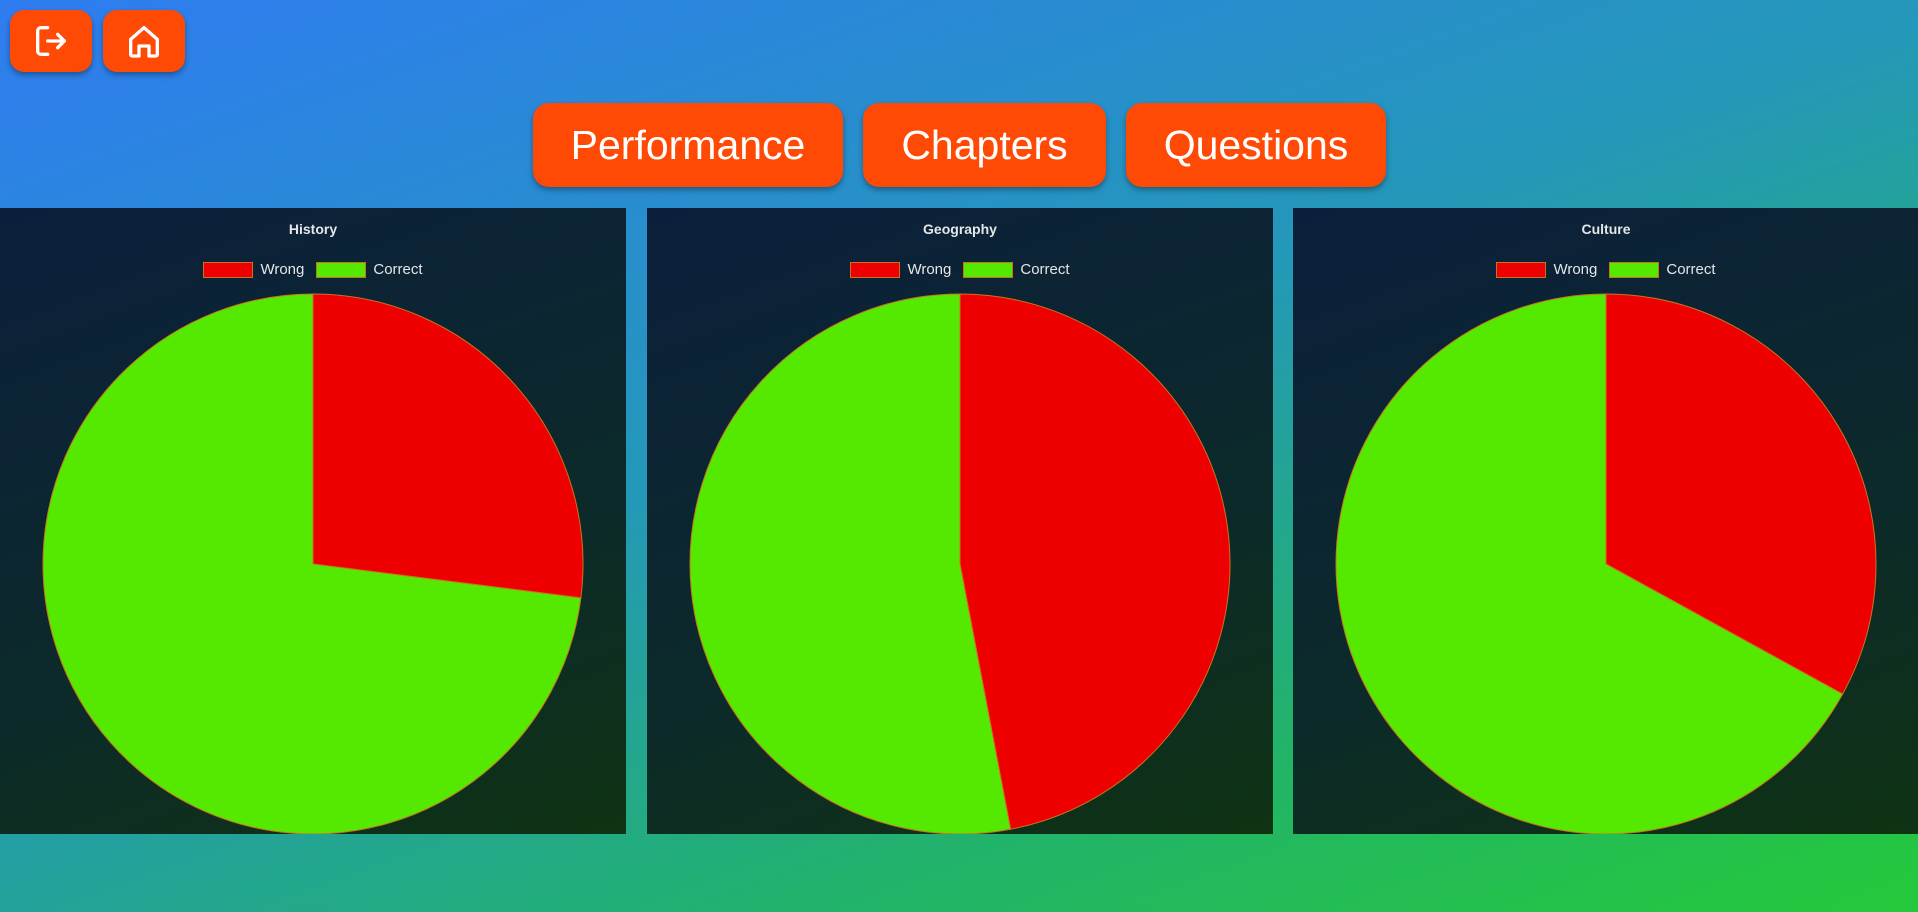 The height and width of the screenshot is (912, 1918). I want to click on chapters-tab-button: Chapters, so click(984, 145).